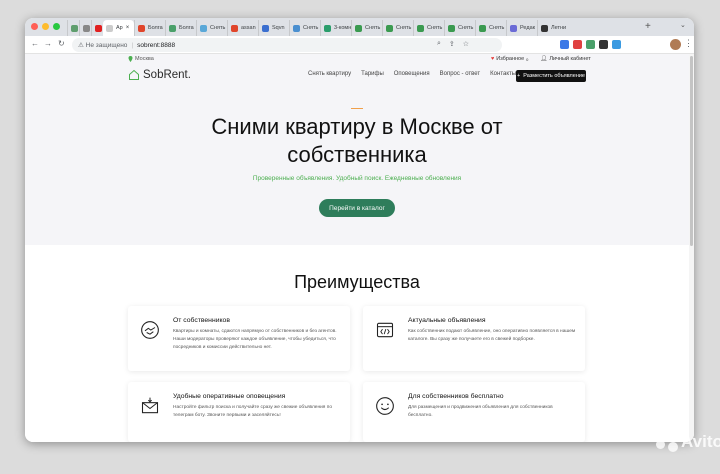 Image resolution: width=720 pixels, height=474 pixels. What do you see at coordinates (134, 74) in the screenshot?
I see `house-logo-icon` at bounding box center [134, 74].